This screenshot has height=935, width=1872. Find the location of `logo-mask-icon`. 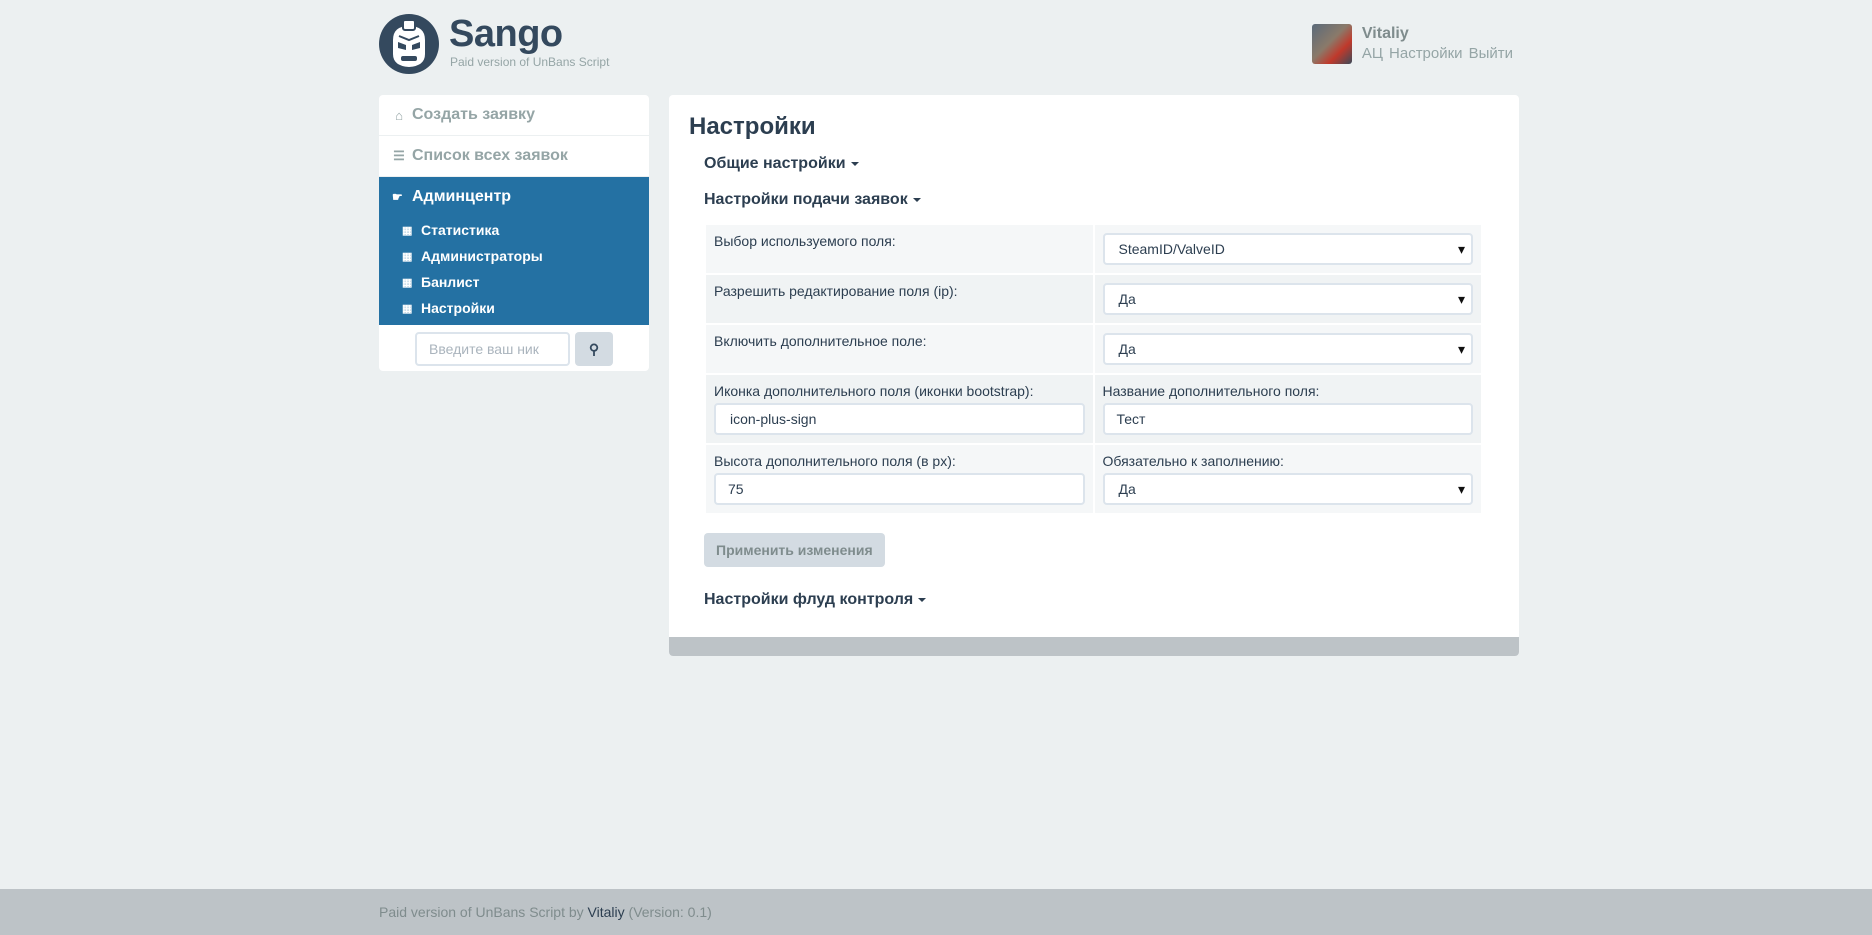

logo-mask-icon is located at coordinates (409, 44).